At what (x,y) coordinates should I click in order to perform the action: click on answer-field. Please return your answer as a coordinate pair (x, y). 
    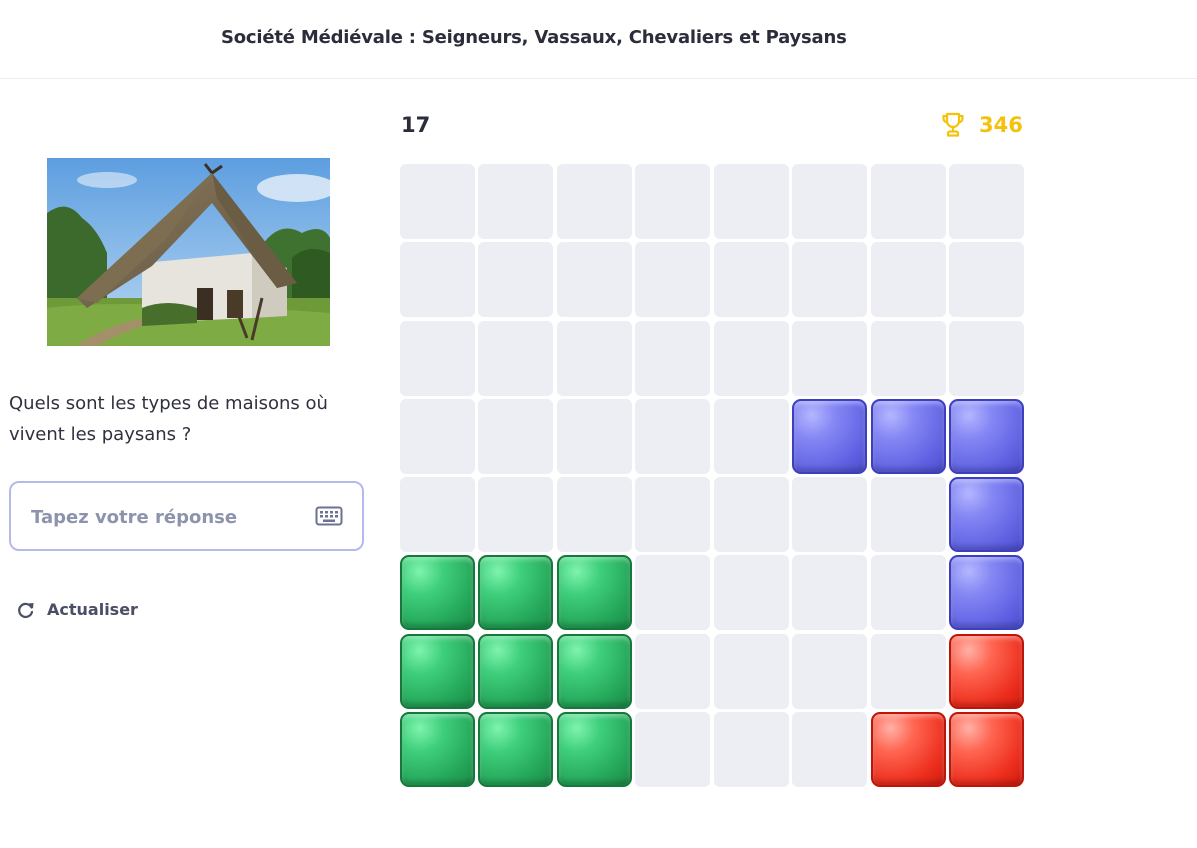
    Looking at the image, I should click on (186, 516).